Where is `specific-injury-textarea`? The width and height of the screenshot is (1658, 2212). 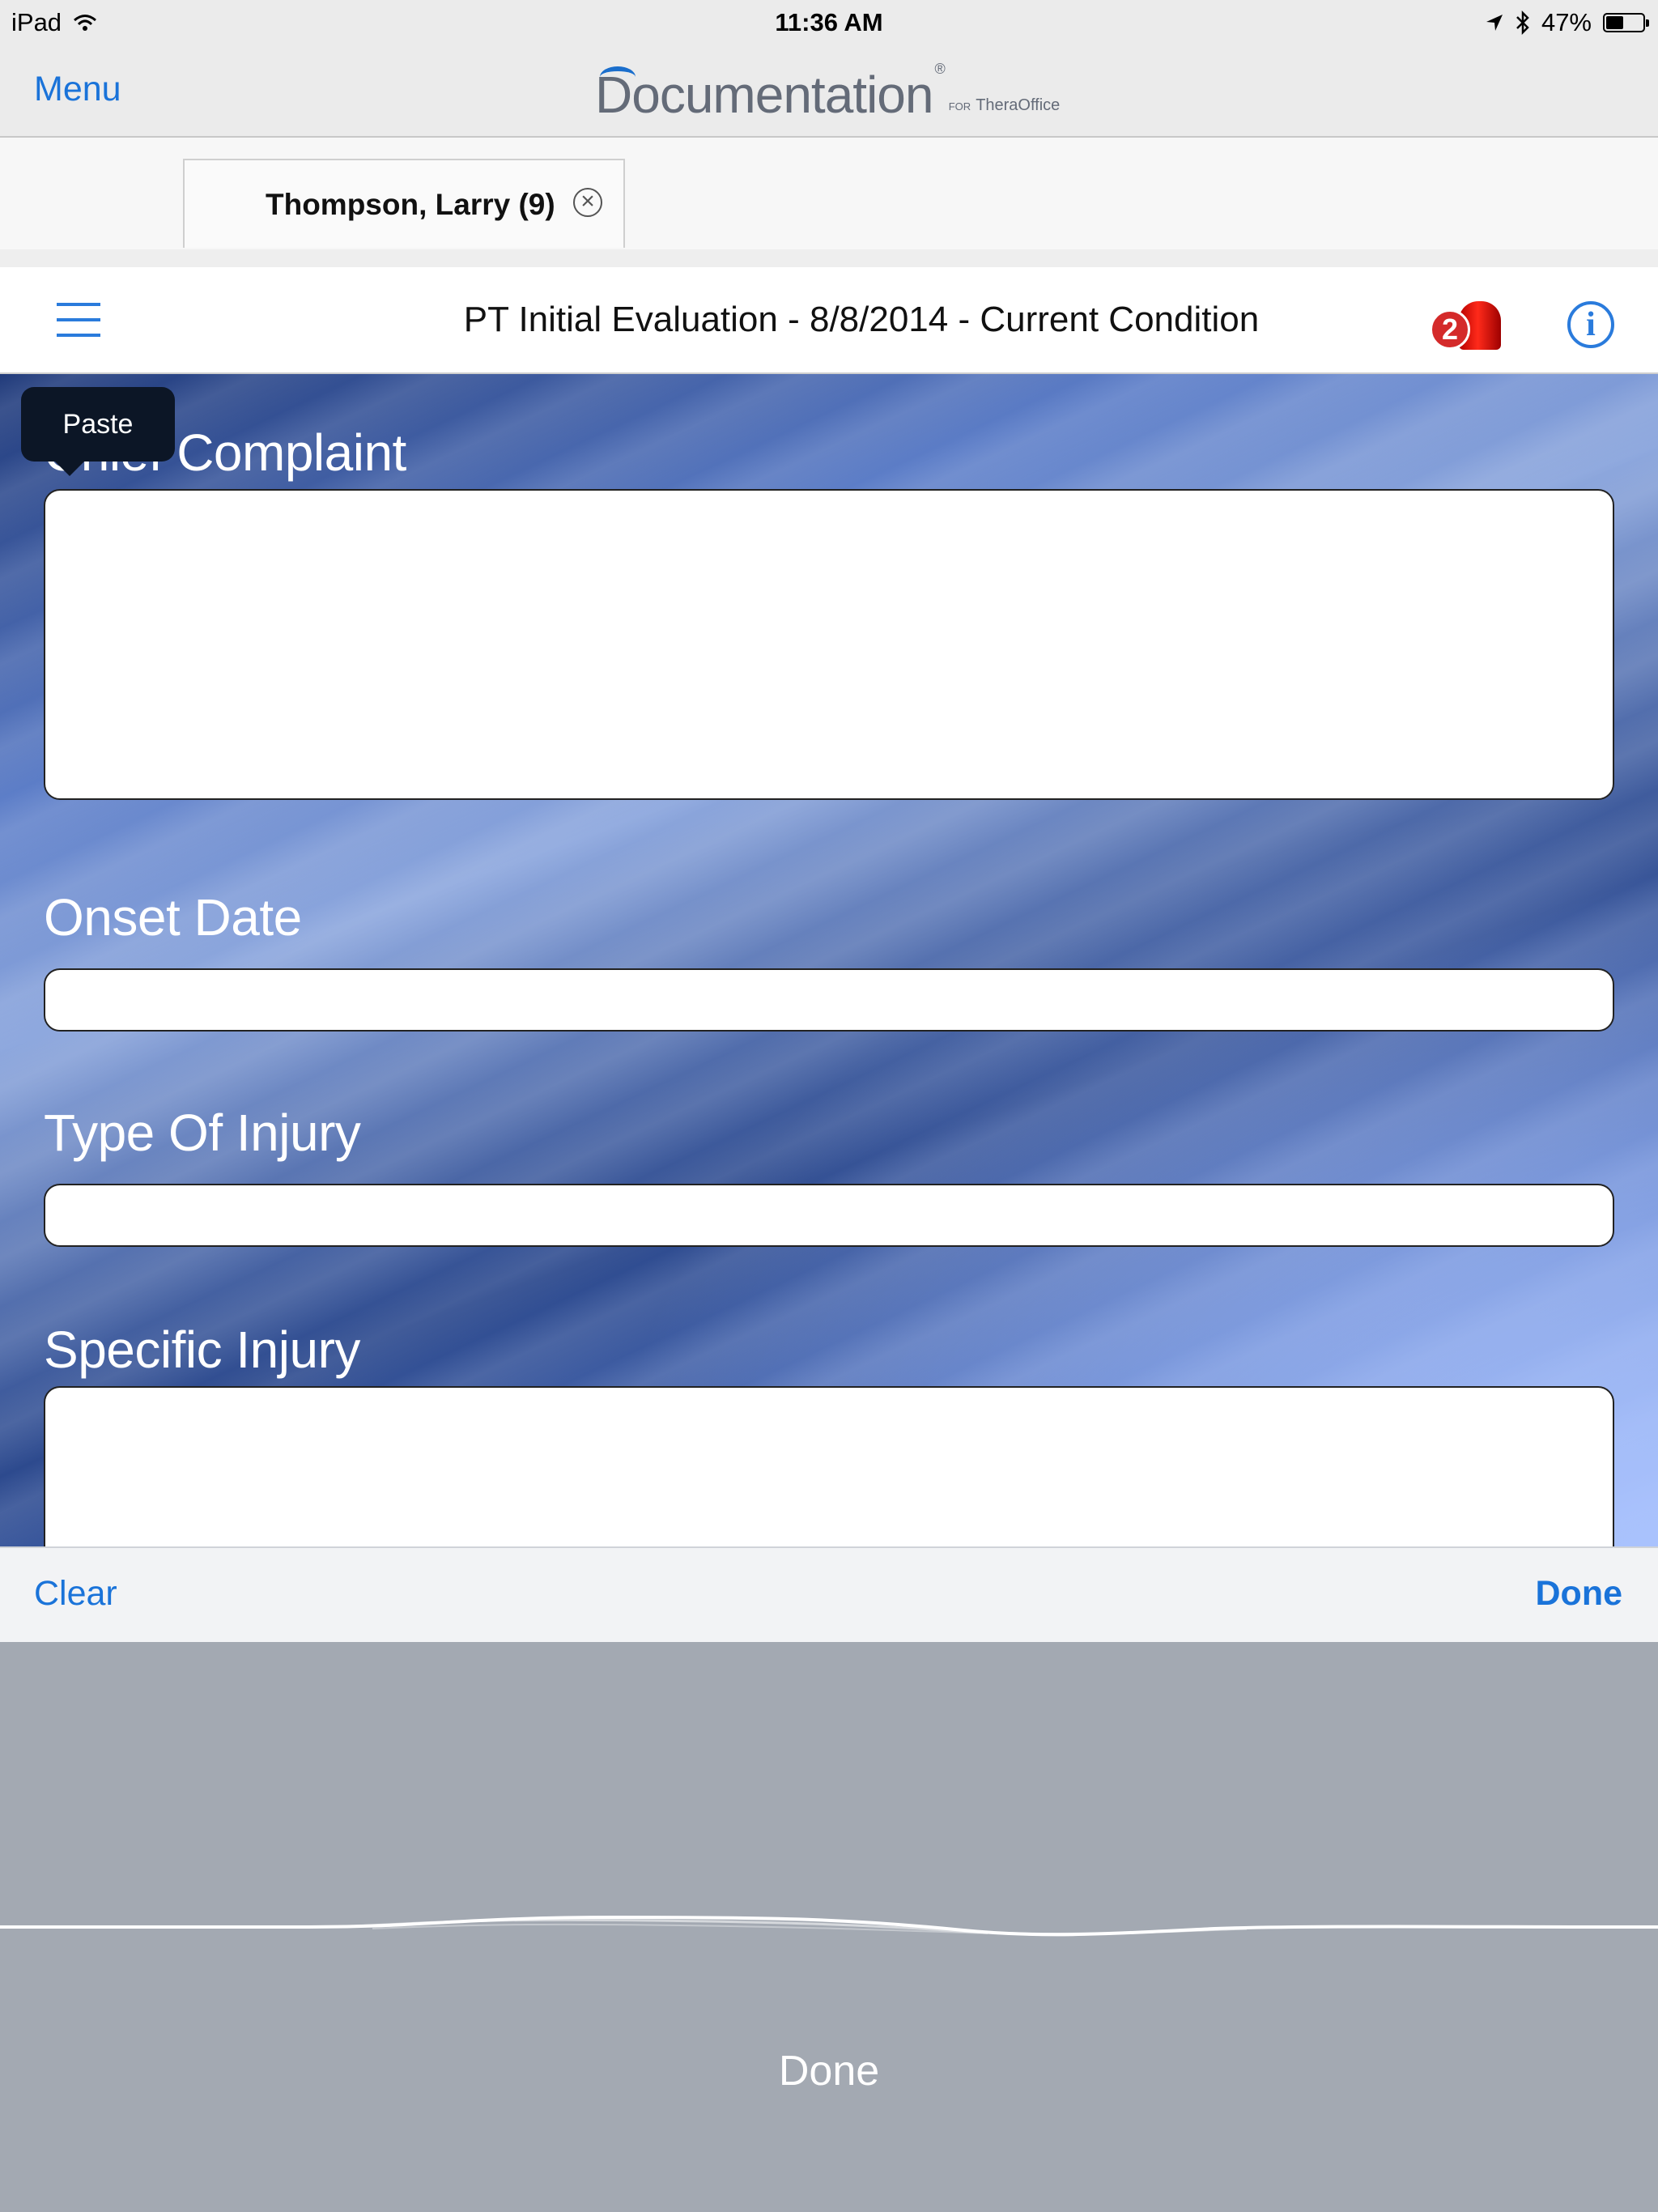
specific-injury-textarea is located at coordinates (829, 1466).